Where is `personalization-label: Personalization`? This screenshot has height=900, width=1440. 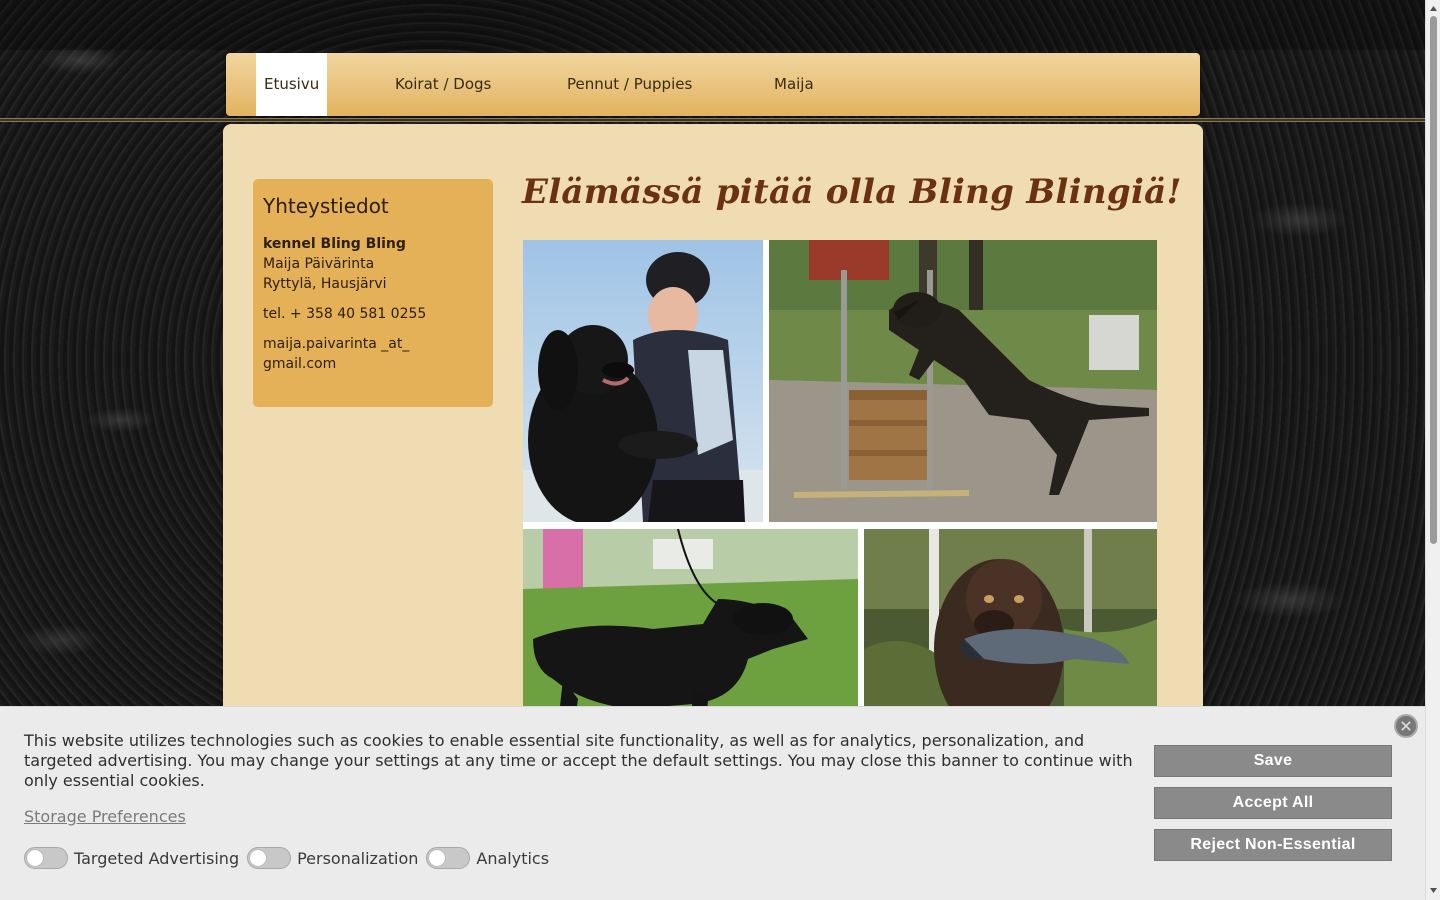
personalization-label: Personalization is located at coordinates (358, 858).